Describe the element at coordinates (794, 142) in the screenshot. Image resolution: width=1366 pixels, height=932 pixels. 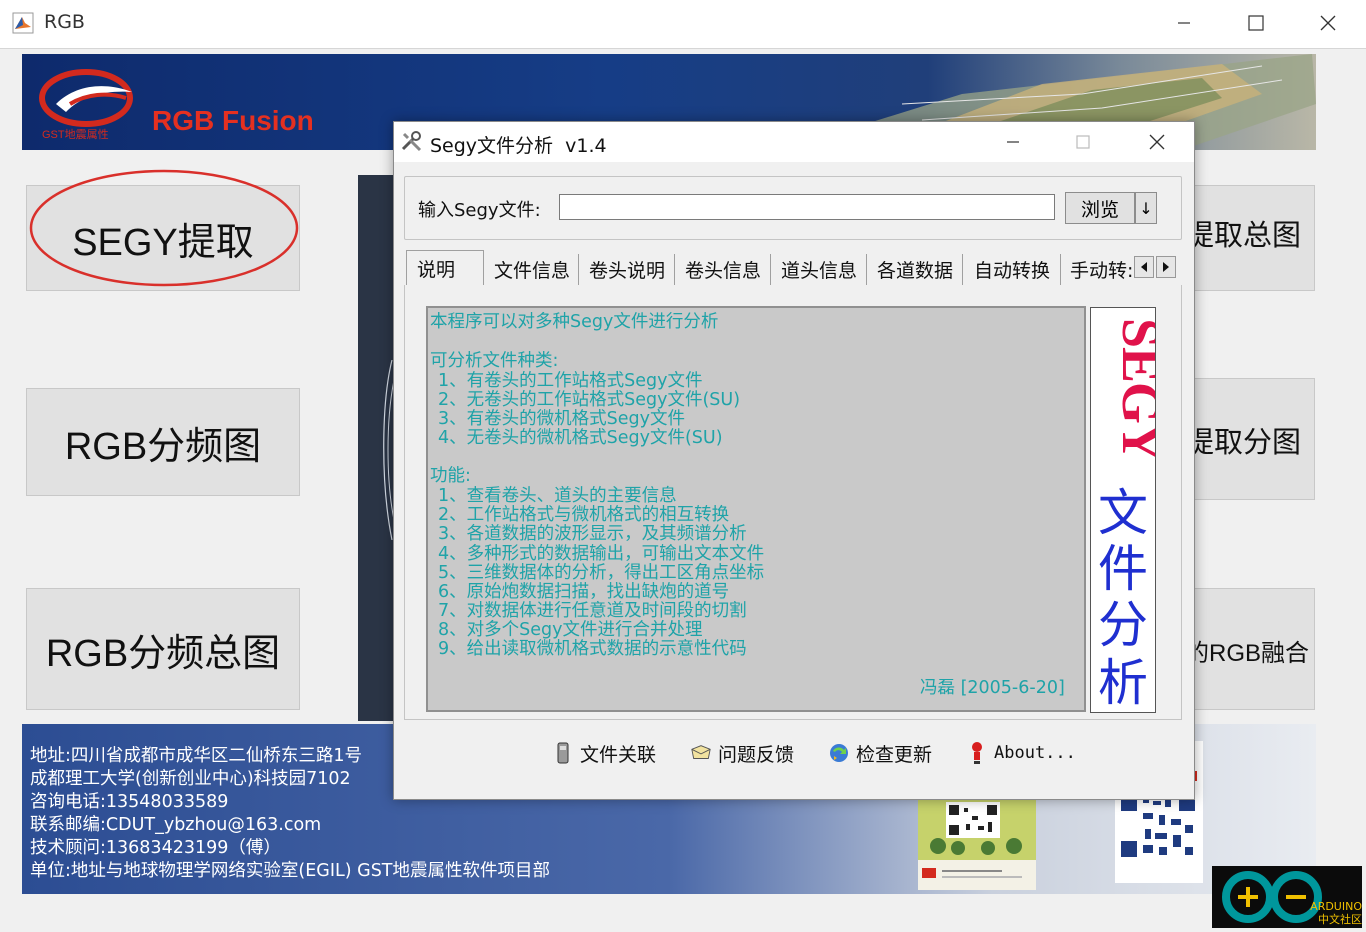
I see `dialog-title-bar: Segy文件分析 v1.4` at that location.